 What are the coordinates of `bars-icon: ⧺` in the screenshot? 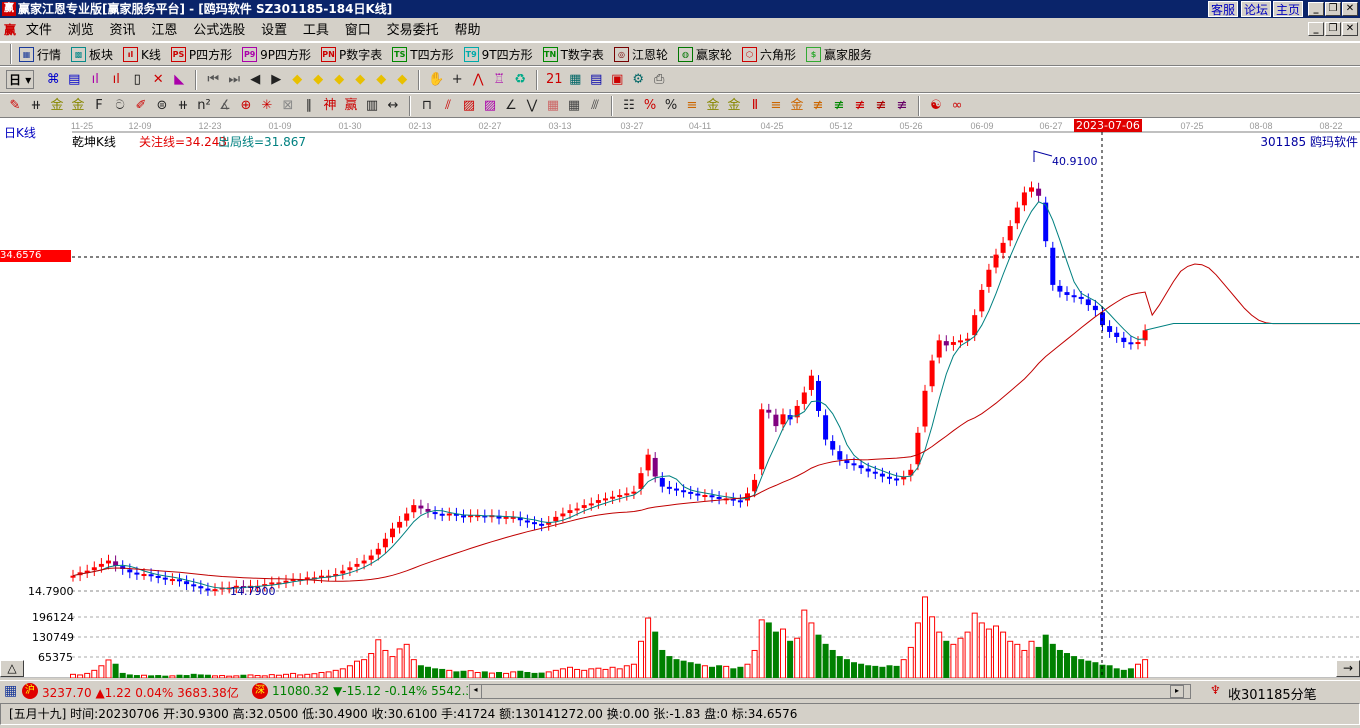 It's located at (183, 106).